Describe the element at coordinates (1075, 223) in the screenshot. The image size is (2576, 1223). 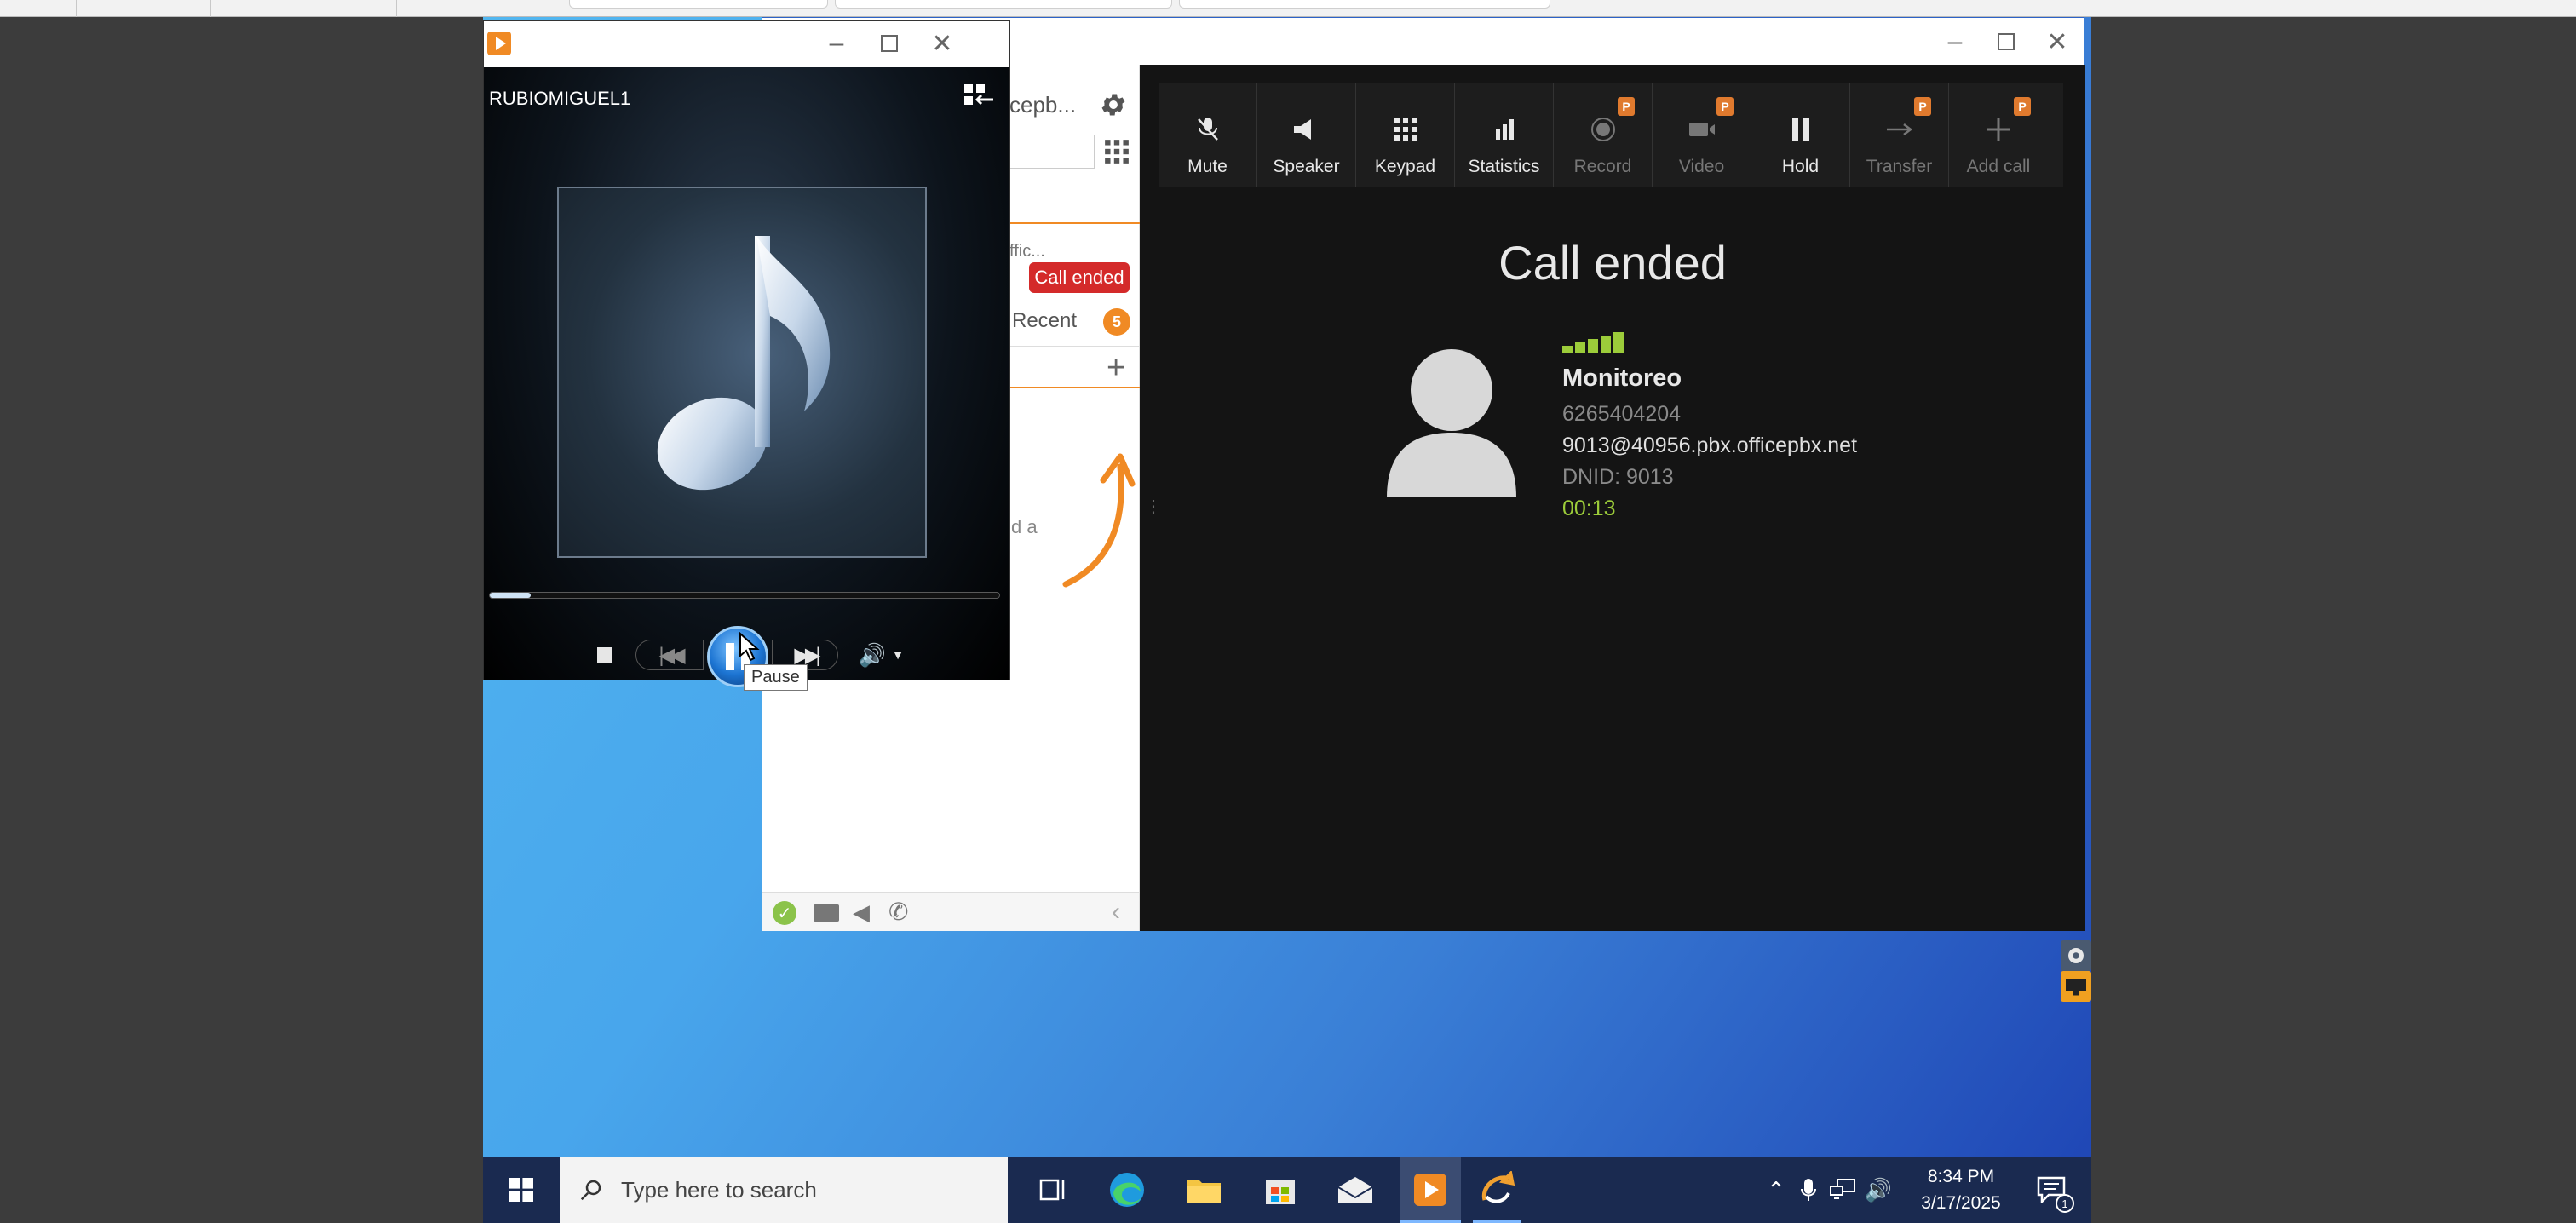
I see `divider` at that location.